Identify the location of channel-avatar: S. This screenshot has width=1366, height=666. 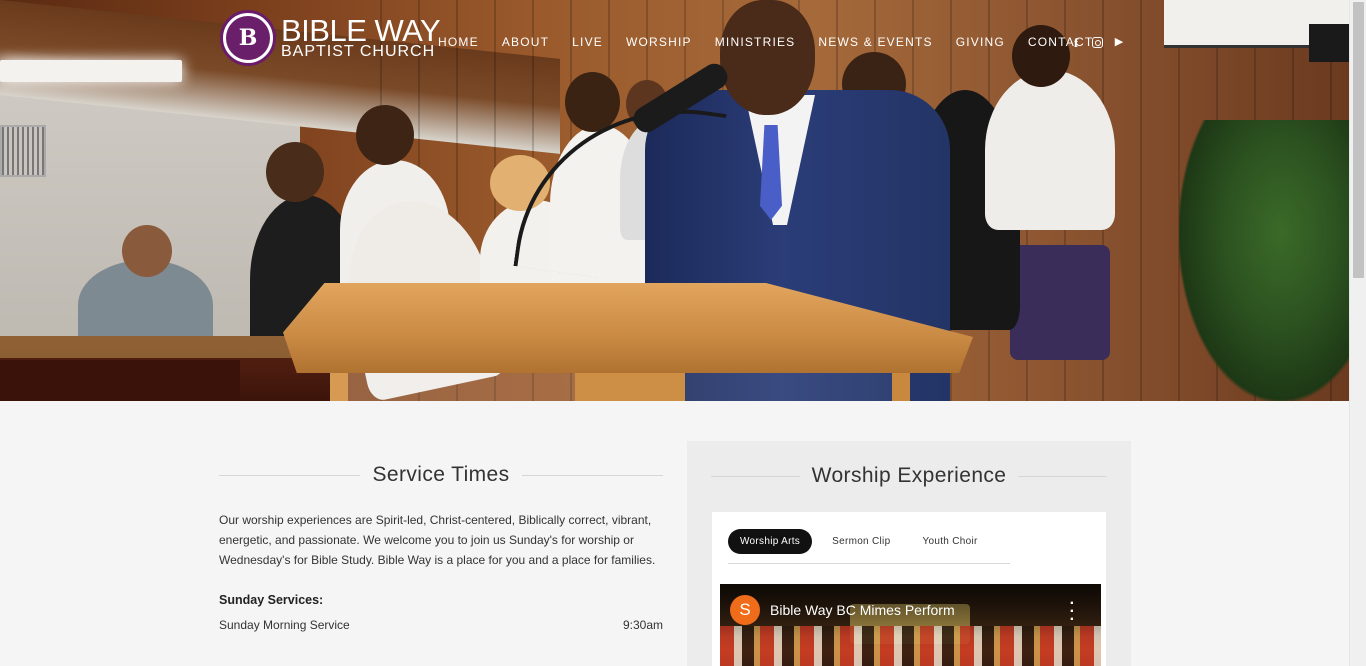
(745, 610).